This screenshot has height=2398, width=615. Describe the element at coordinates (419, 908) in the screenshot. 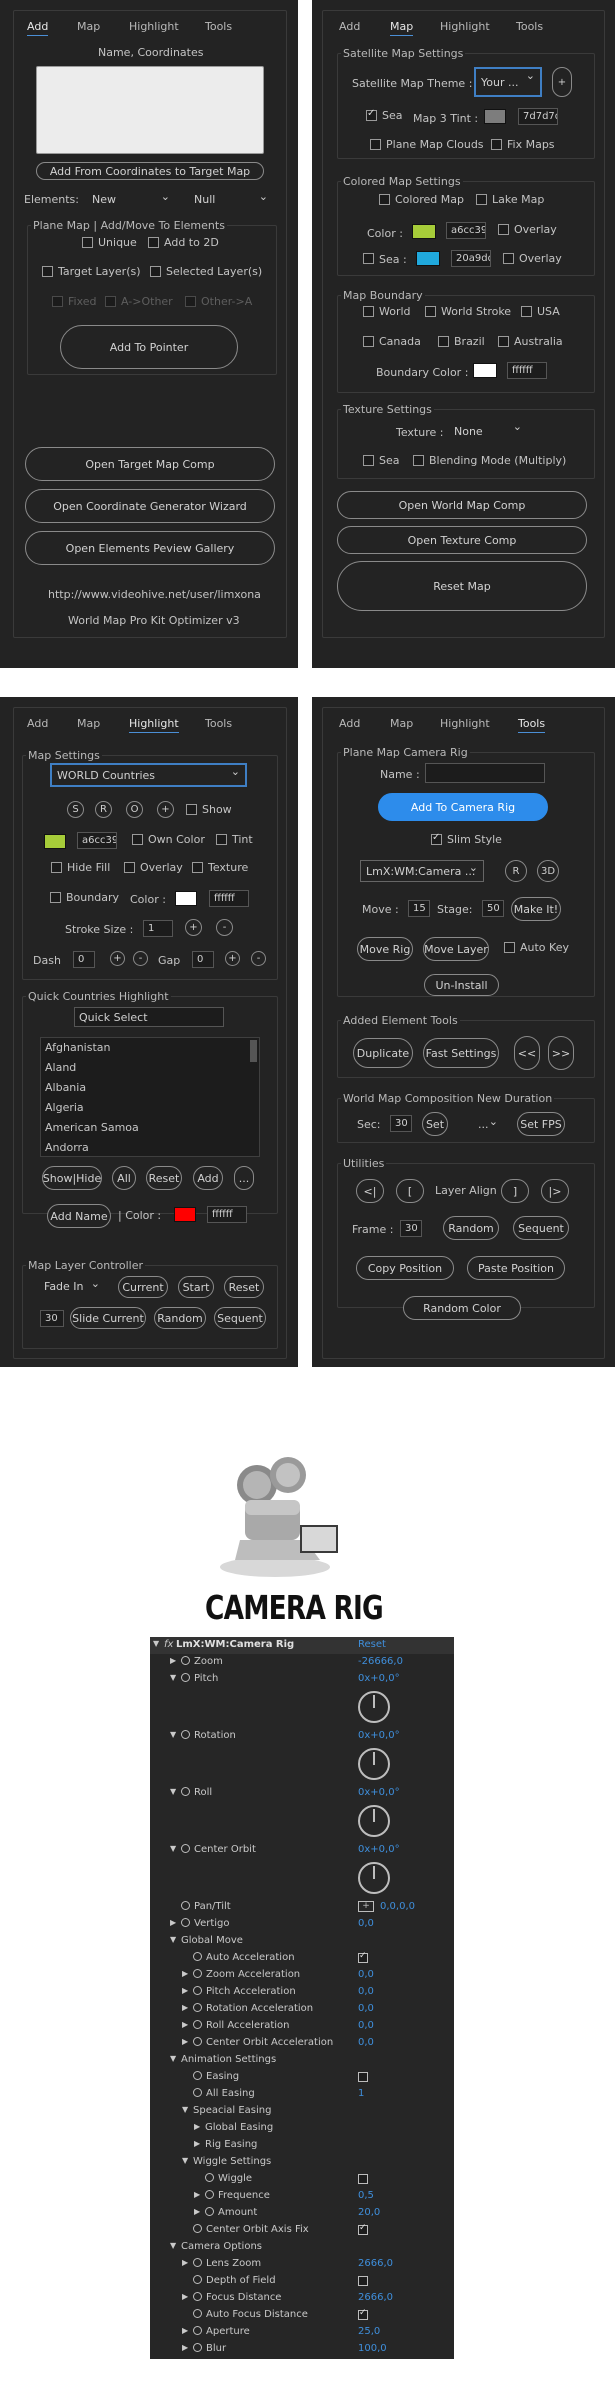

I see `move-field: 15` at that location.